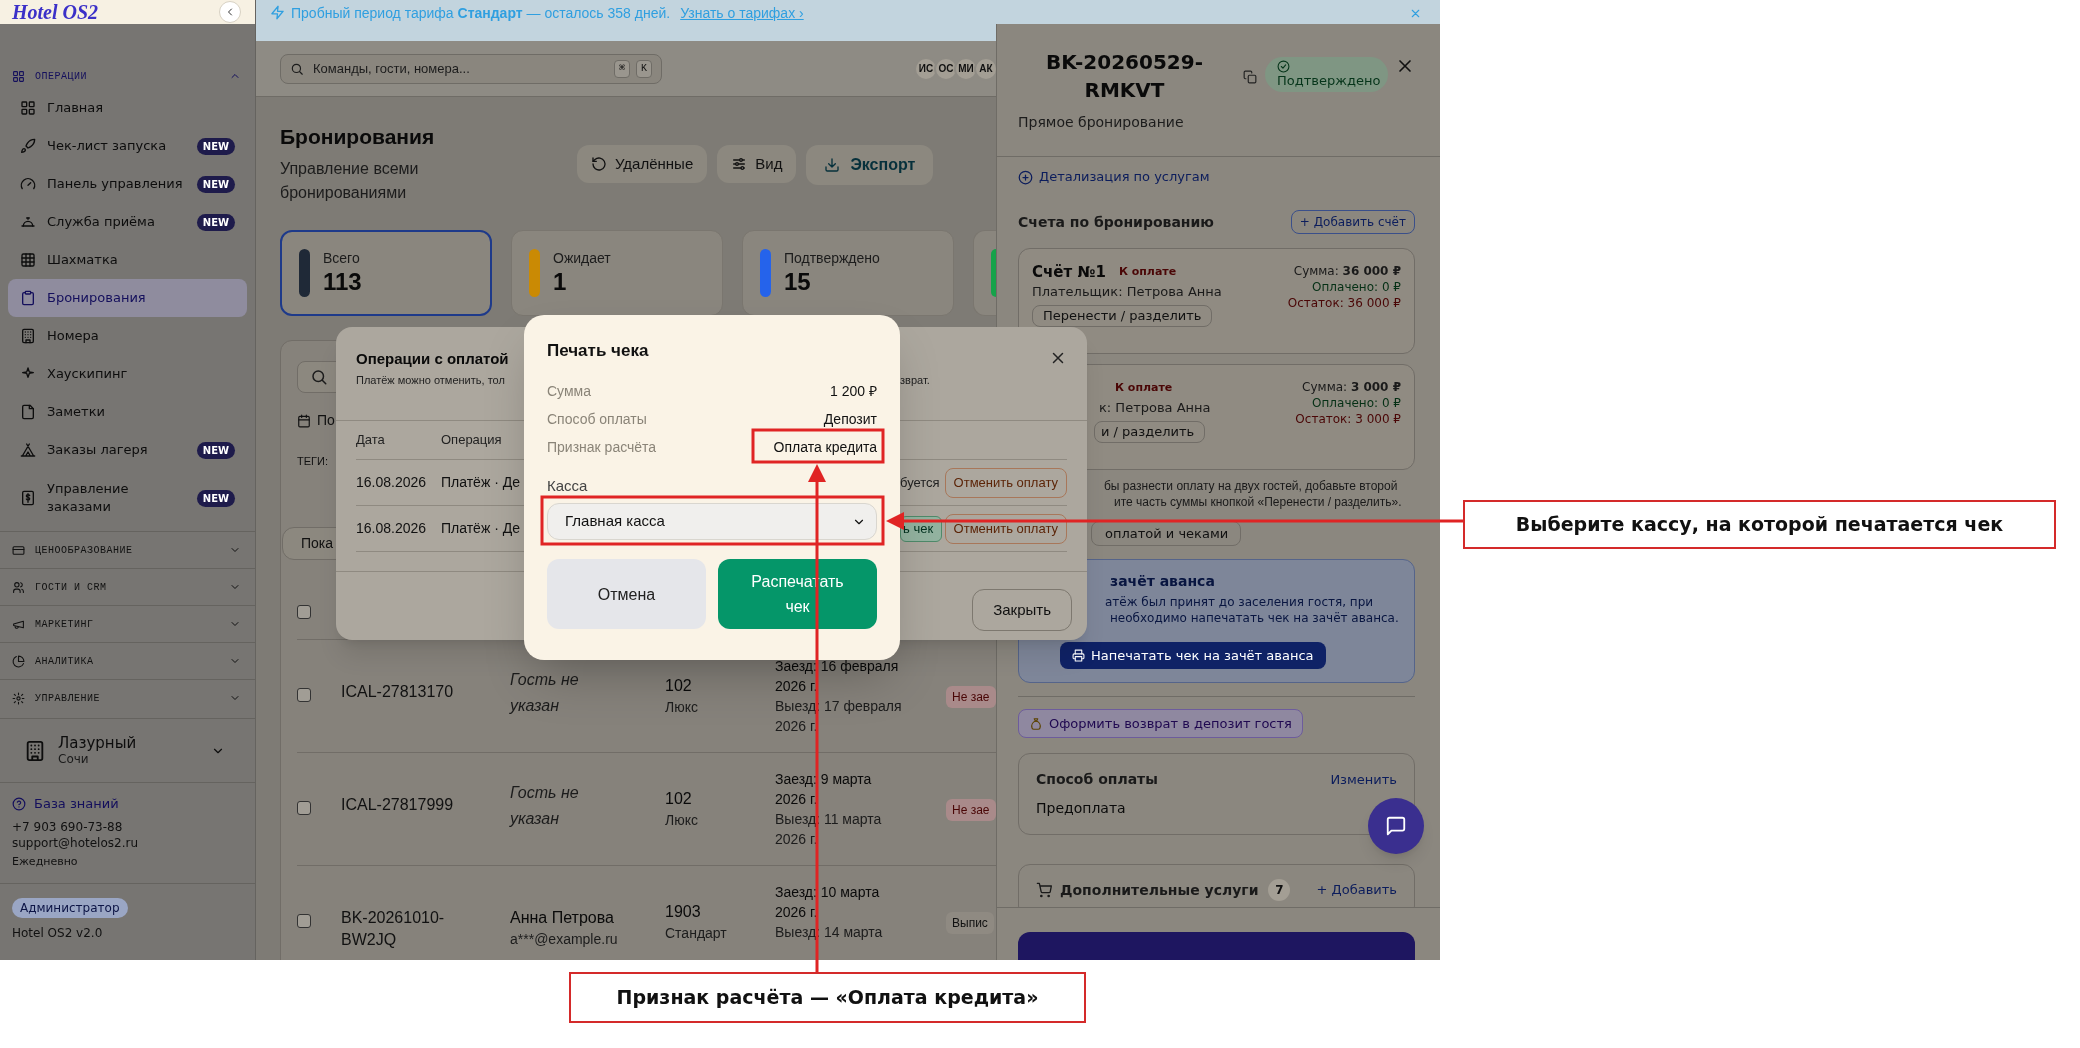 Image resolution: width=2080 pixels, height=1048 pixels. I want to click on role-badge: Администратор, so click(70, 908).